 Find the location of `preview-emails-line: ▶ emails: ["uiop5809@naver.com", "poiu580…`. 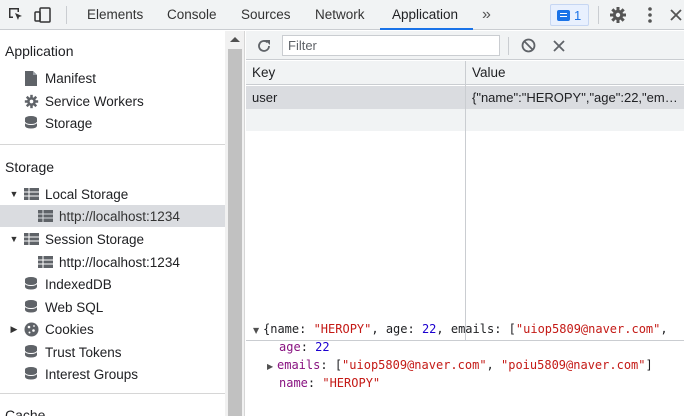

preview-emails-line: ▶ emails: ["uiop5809@naver.com", "poiu580… is located at coordinates (460, 365).